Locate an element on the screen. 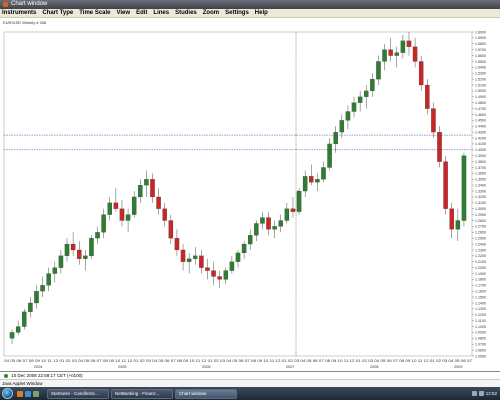  y-tick-label: 1.3700 is located at coordinates (480, 168).